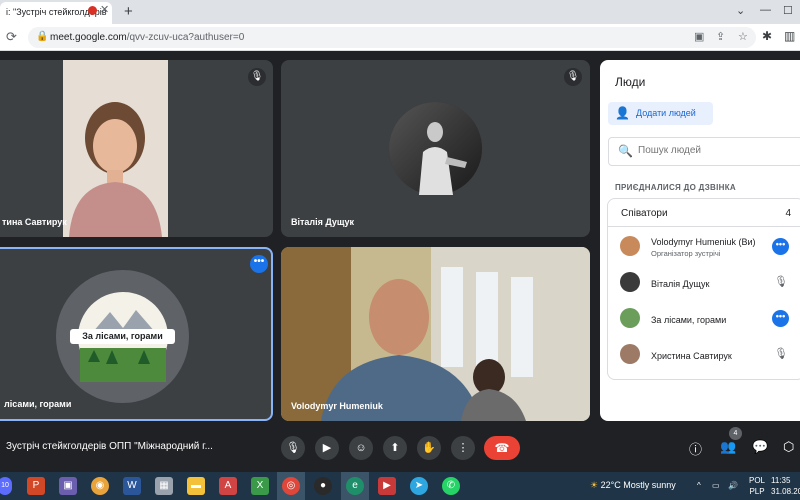 This screenshot has width=800, height=500. Describe the element at coordinates (88, 37) in the screenshot. I see `url-host: meet.google.com` at that location.